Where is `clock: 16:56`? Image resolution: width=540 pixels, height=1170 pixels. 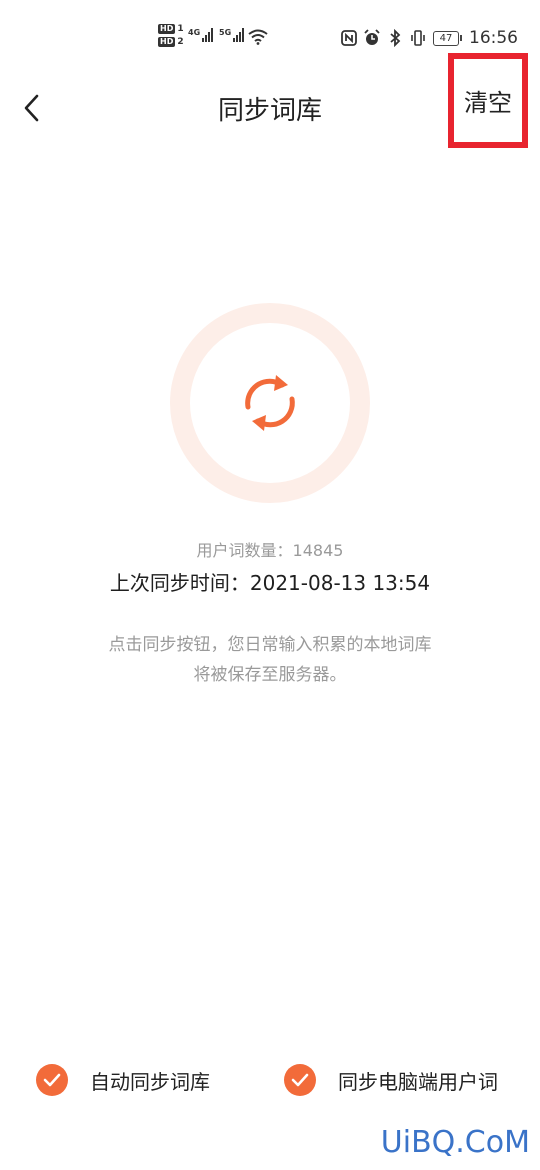
clock: 16:56 is located at coordinates (493, 38).